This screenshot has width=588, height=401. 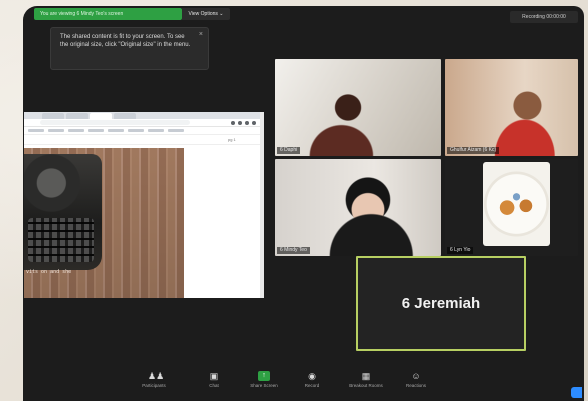 I want to click on browser-tab-bar, so click(x=144, y=115).